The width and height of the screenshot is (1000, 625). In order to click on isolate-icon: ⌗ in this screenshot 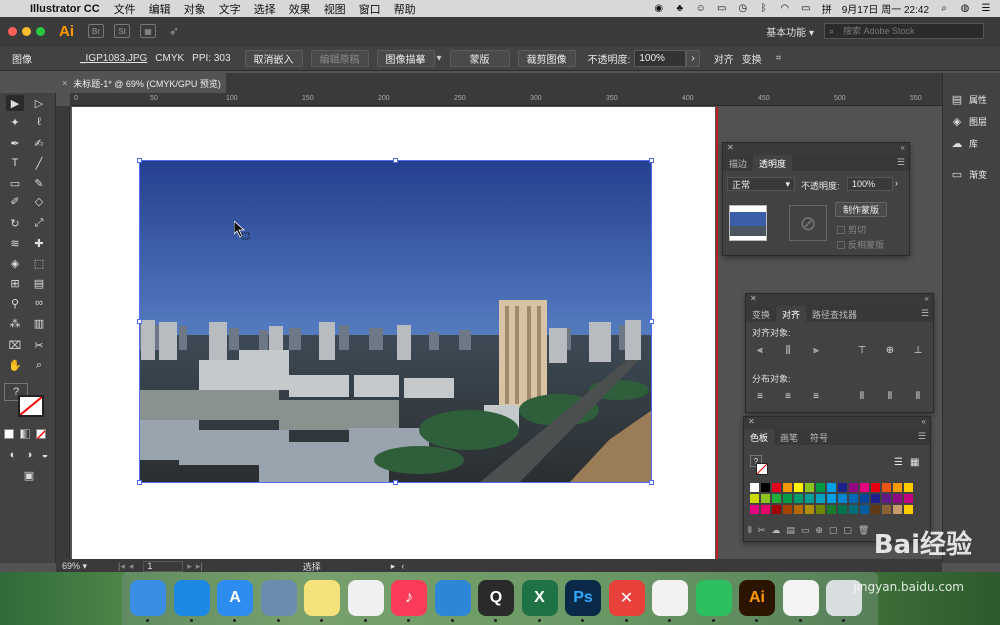, I will do `click(779, 58)`.